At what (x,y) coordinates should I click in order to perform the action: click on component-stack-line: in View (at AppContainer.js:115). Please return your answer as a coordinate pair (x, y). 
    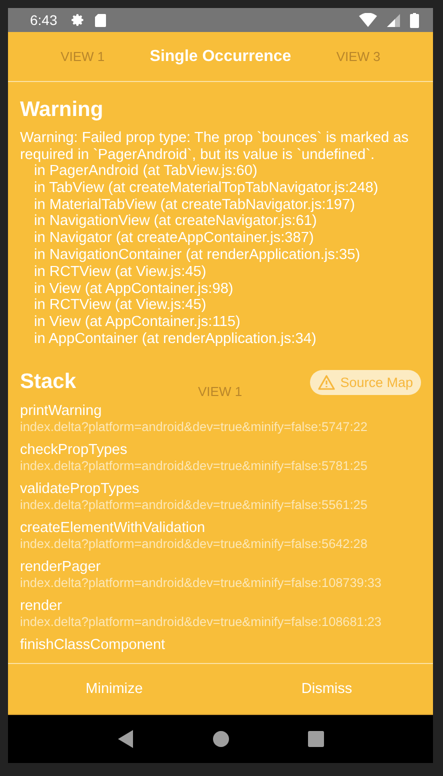
    Looking at the image, I should click on (137, 322).